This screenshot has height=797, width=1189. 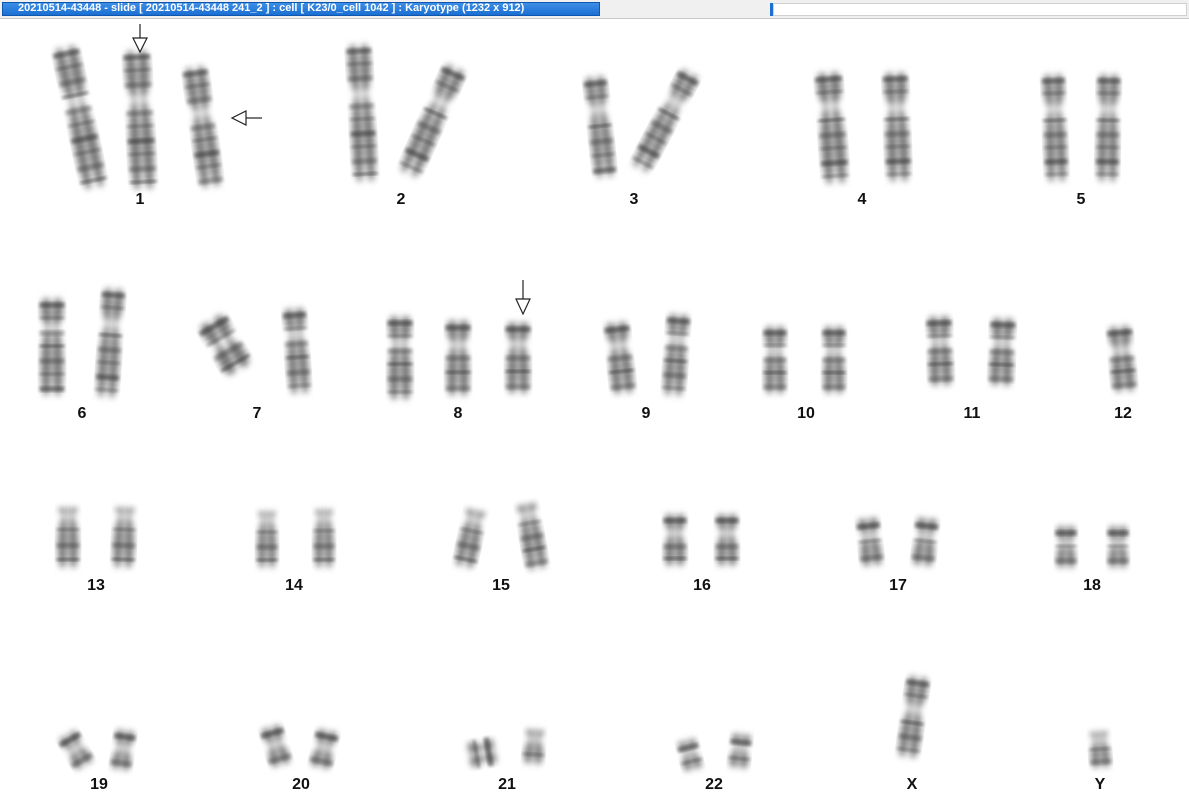 What do you see at coordinates (806, 413) in the screenshot?
I see `chromosome-label-10: 10` at bounding box center [806, 413].